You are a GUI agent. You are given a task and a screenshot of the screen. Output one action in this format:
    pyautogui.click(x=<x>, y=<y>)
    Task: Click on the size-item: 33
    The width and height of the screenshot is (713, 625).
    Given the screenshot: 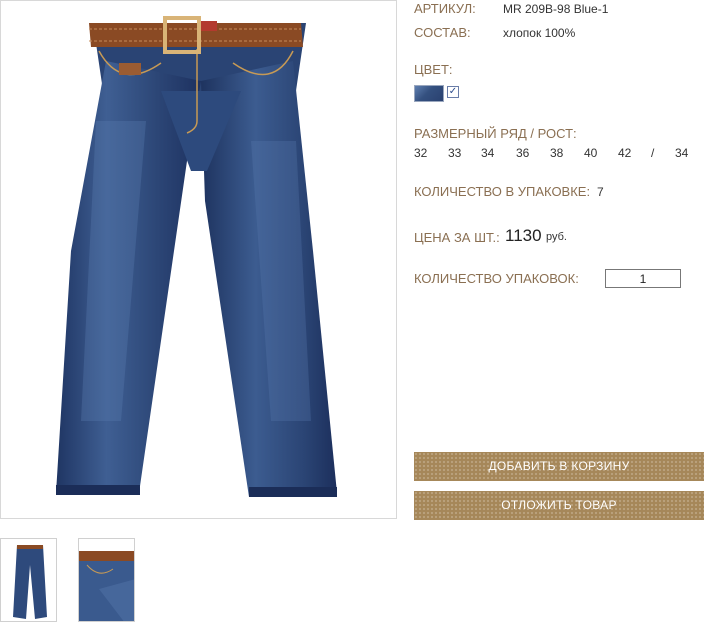 What is the action you would take?
    pyautogui.click(x=455, y=153)
    